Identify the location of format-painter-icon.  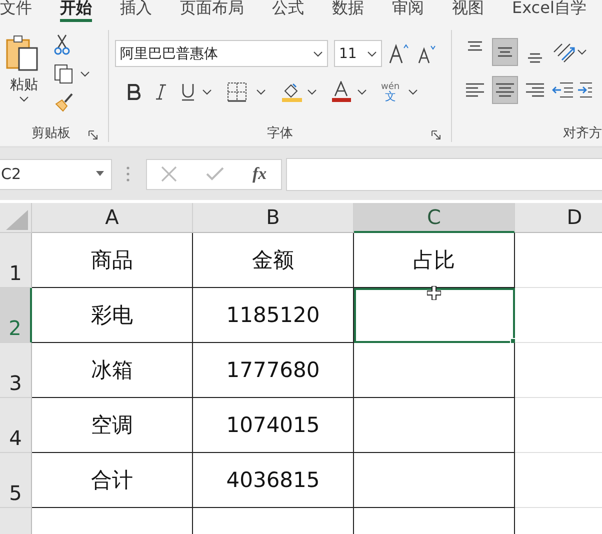
(64, 102).